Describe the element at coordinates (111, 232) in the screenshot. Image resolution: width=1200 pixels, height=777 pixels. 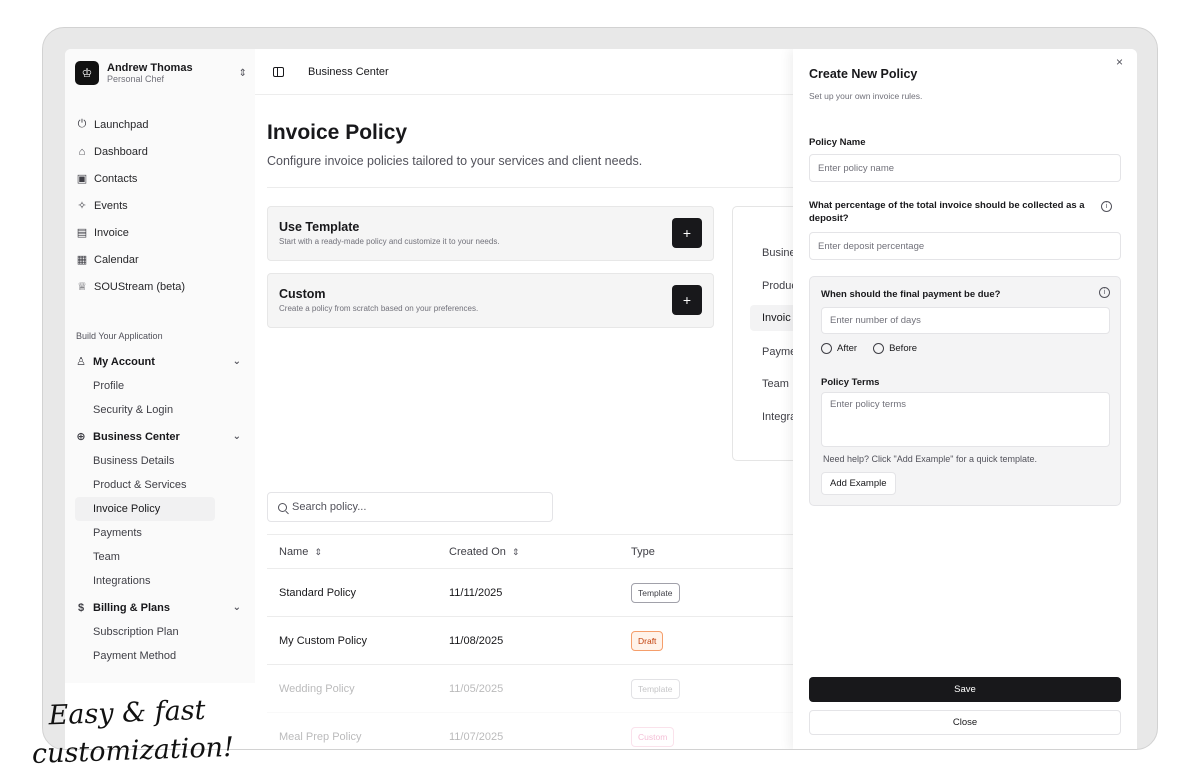
I see `nav-label: Invoice` at that location.